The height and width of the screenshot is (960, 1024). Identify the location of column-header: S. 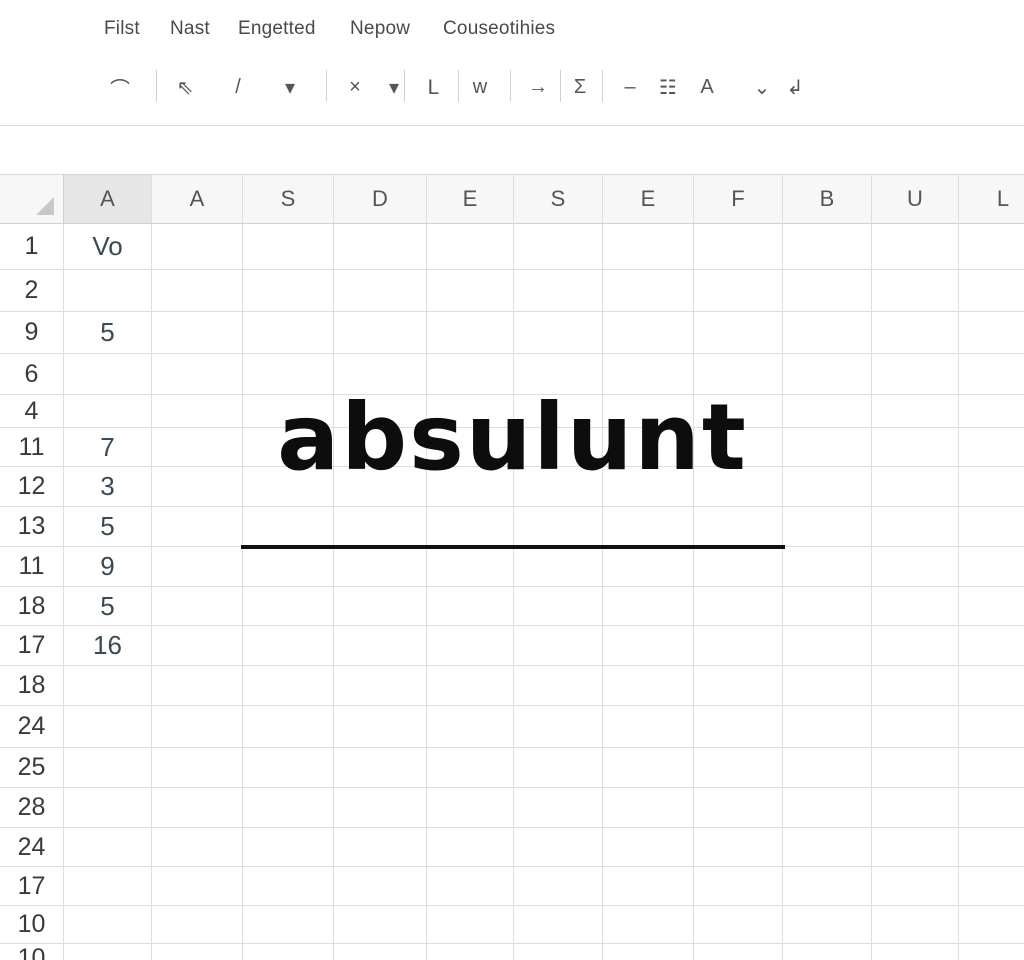
(288, 199).